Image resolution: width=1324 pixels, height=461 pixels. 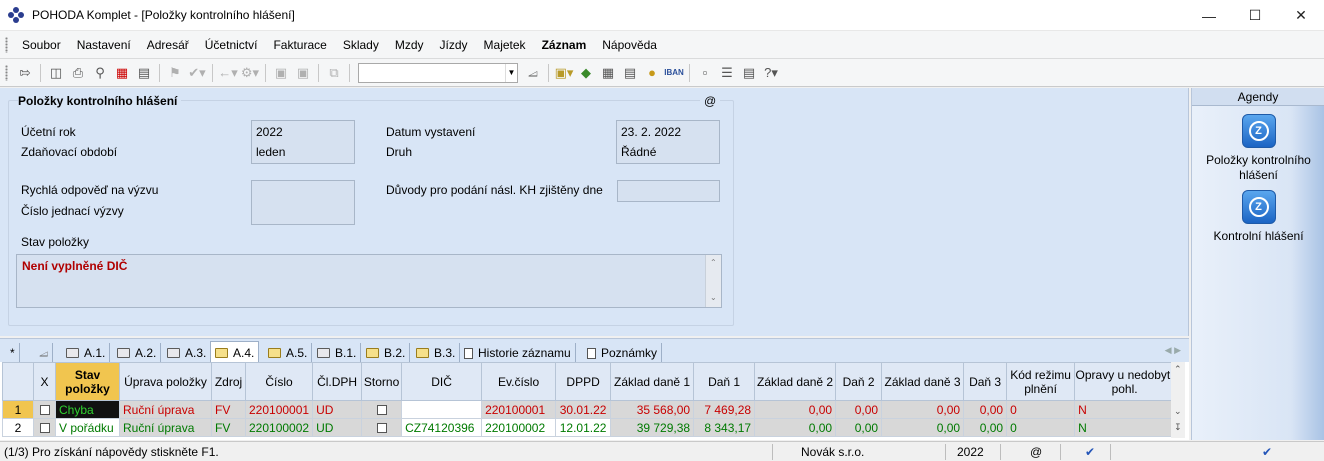 I want to click on tools-icon: ✔▾, so click(x=197, y=73).